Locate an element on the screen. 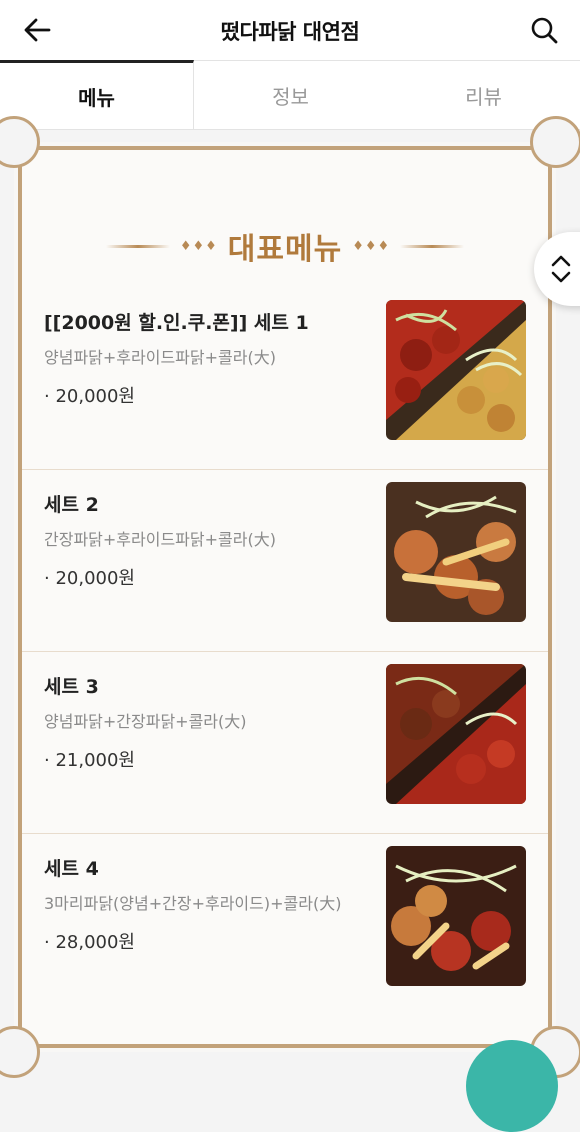 This screenshot has width=580, height=1132. section-heading: ♦♦♦ 대표메뉴 ♦♦♦ is located at coordinates (285, 246).